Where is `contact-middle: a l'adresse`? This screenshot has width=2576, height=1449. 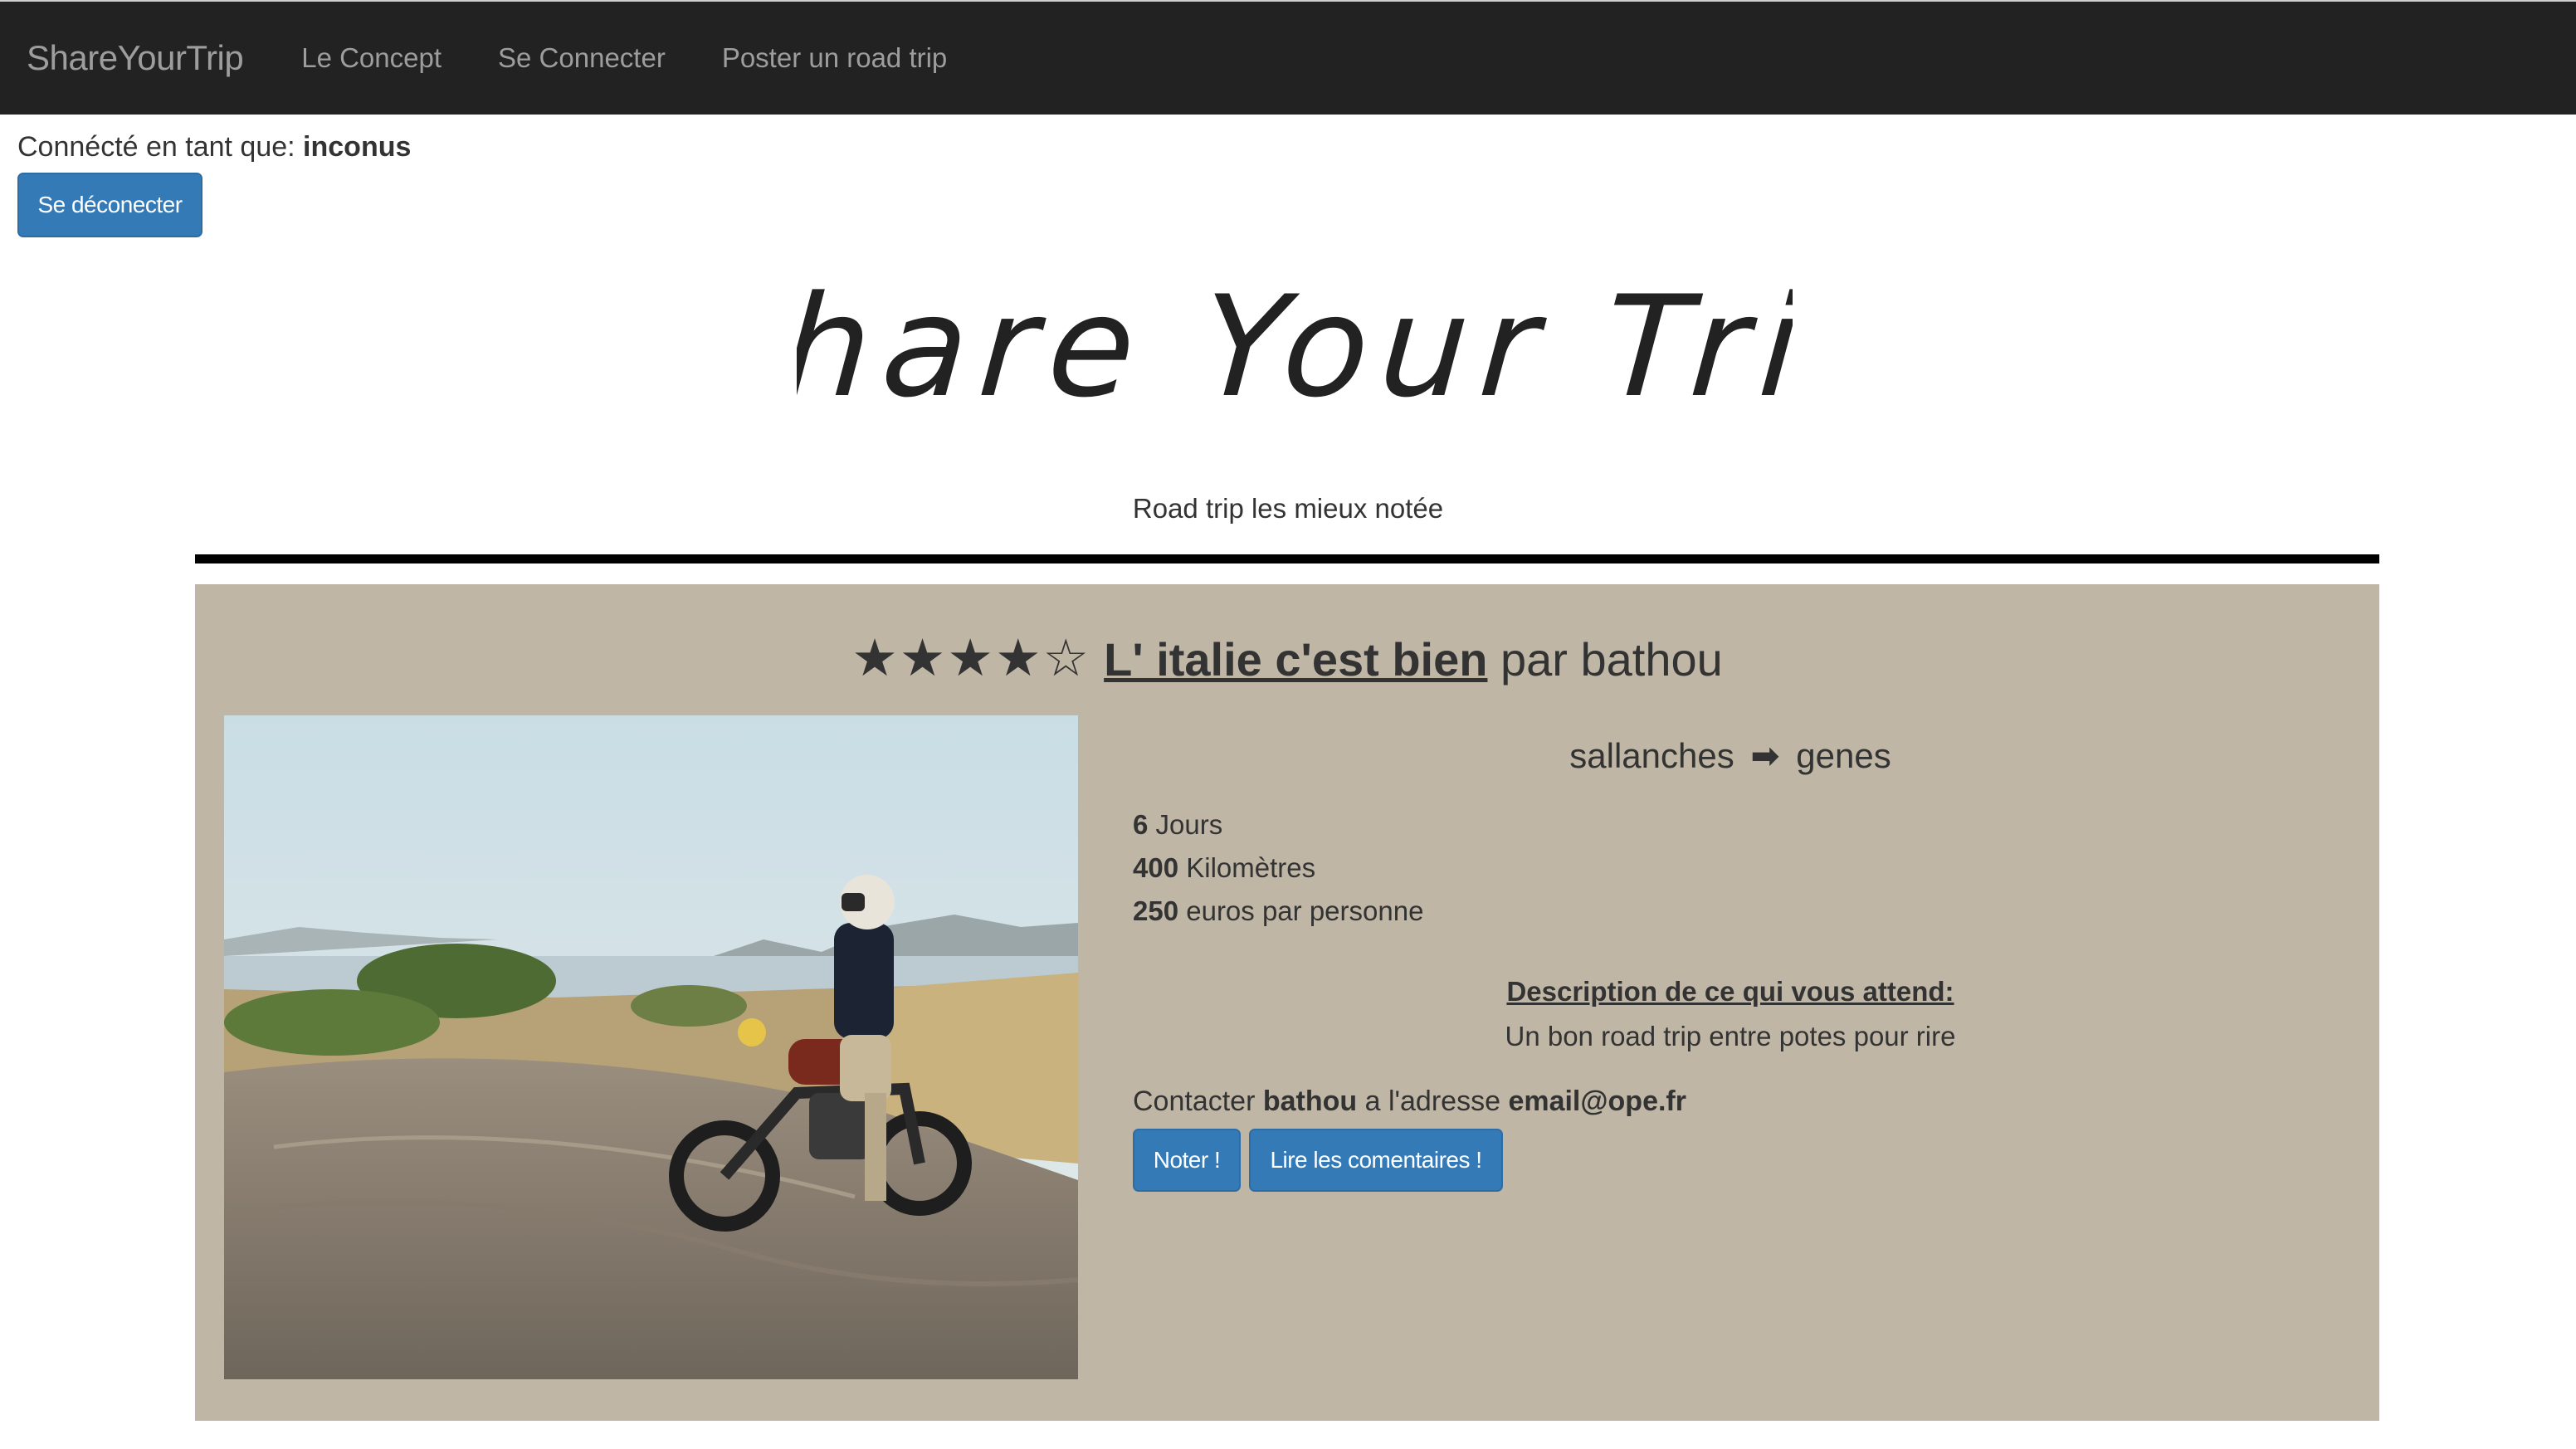 contact-middle: a l'adresse is located at coordinates (1432, 1101).